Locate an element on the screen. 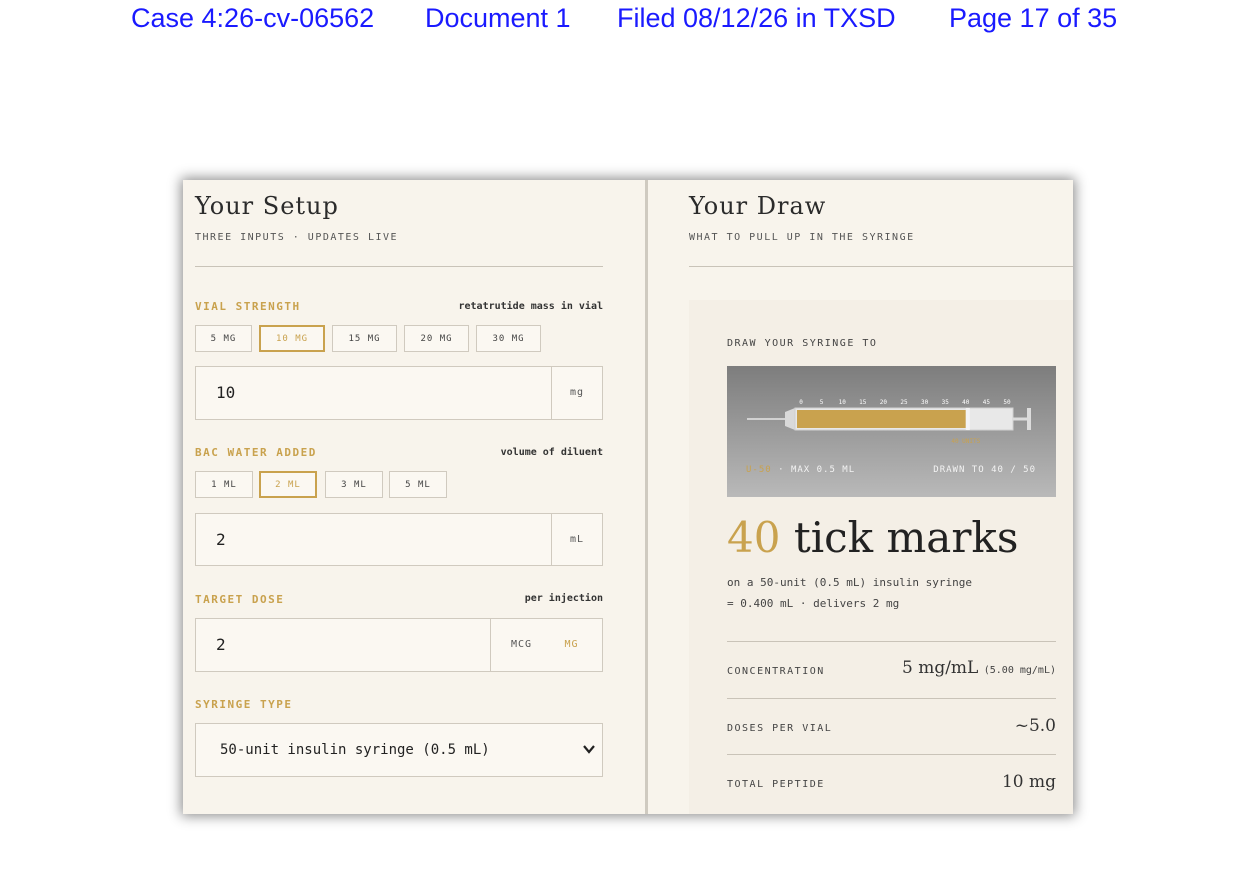 This screenshot has width=1255, height=870. syringe-tick-45: 45 is located at coordinates (987, 402).